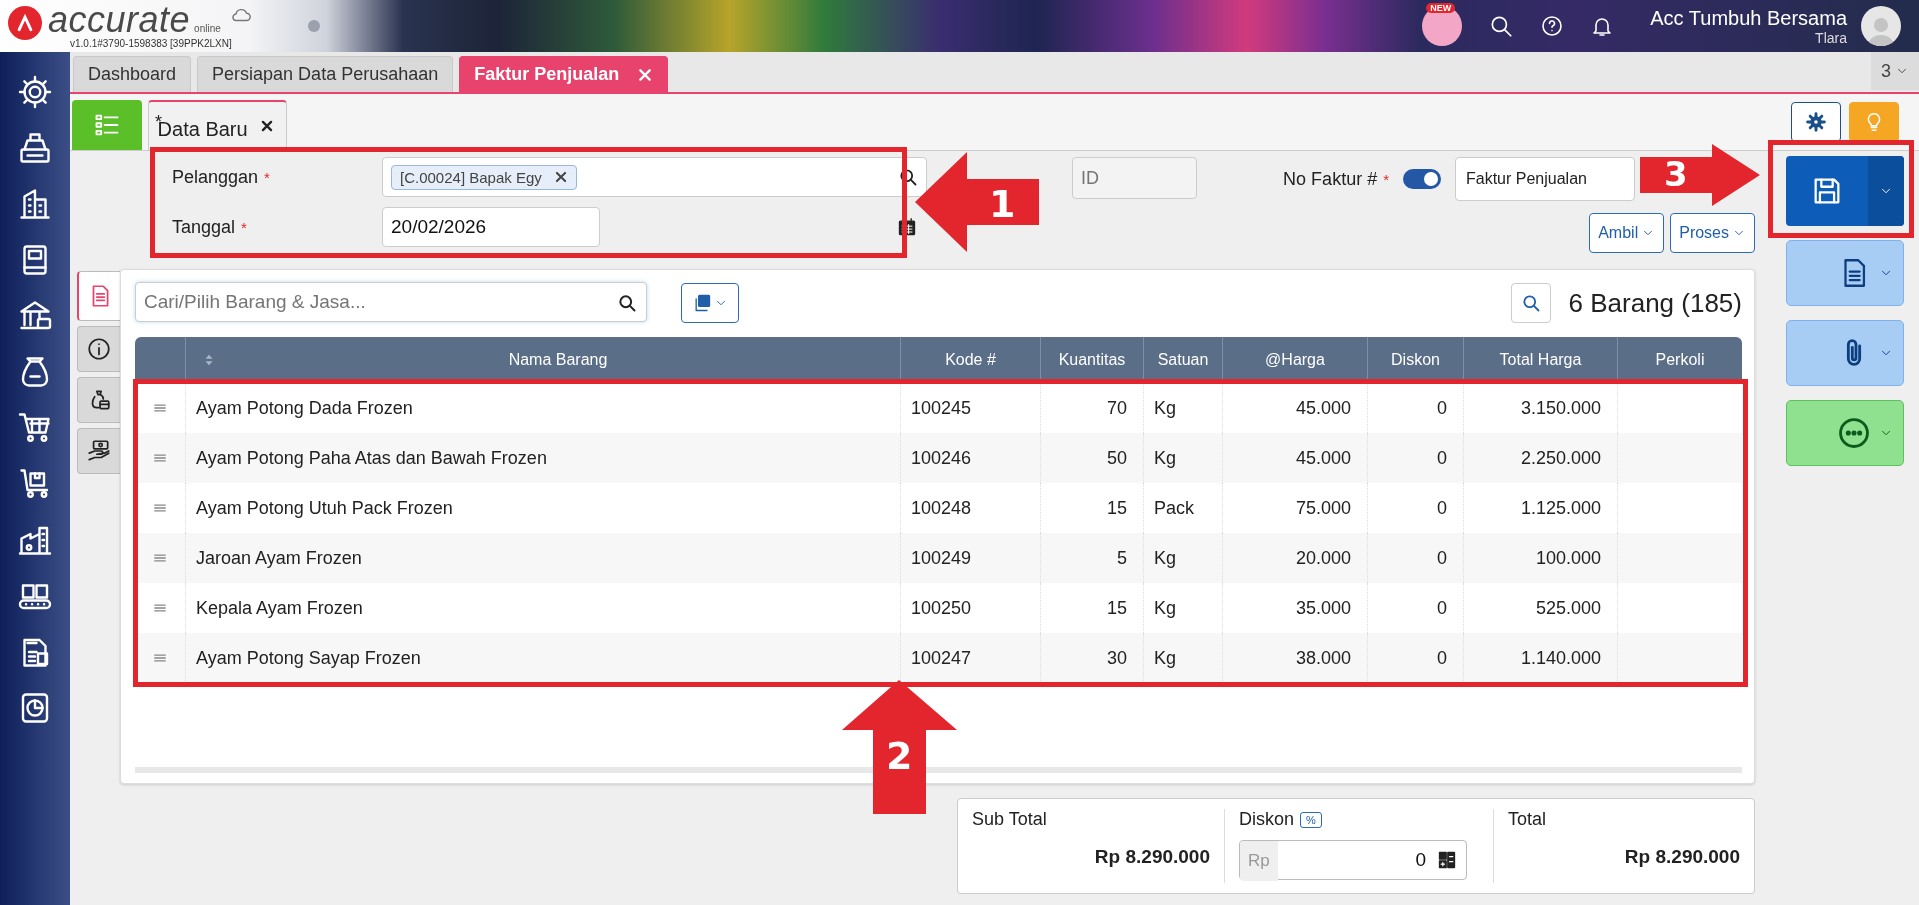 The width and height of the screenshot is (1919, 905). What do you see at coordinates (1422, 179) in the screenshot?
I see `toggle-switch` at bounding box center [1422, 179].